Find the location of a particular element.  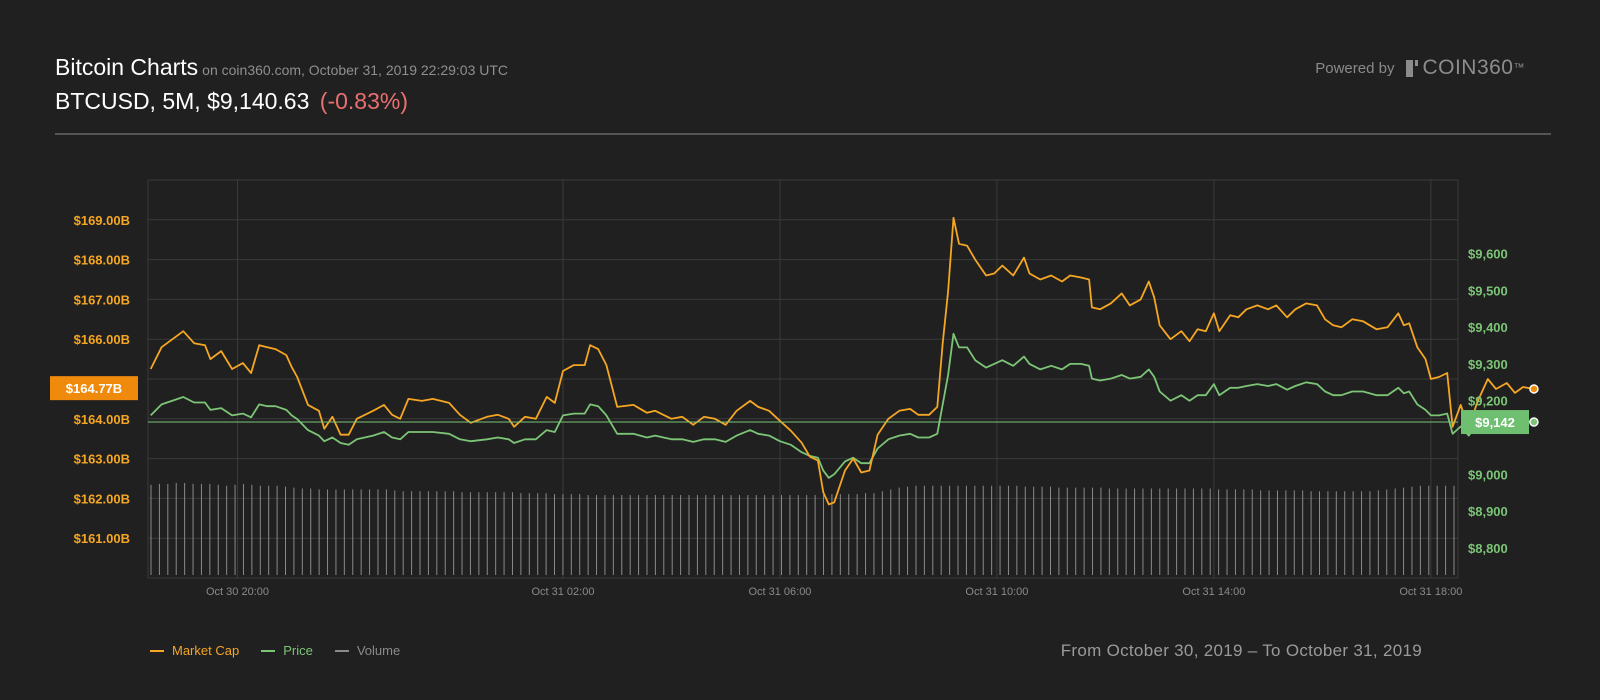

right-axis-tick-label: $9,300 is located at coordinates (1488, 364).